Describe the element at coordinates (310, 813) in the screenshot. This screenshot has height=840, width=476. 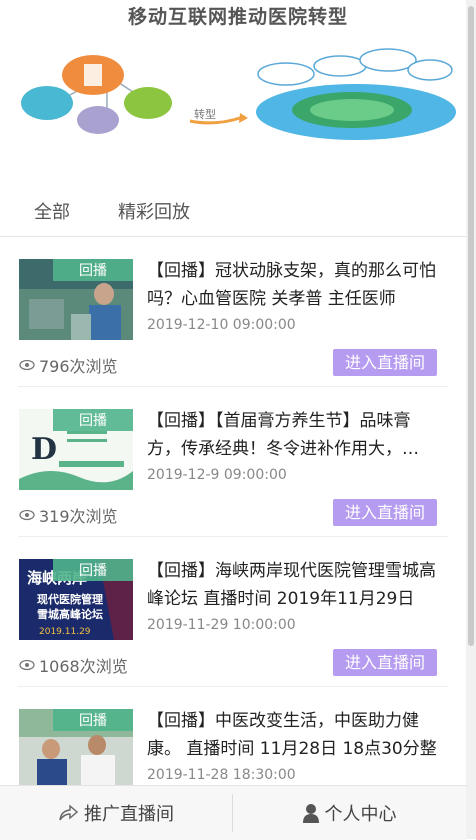
I see `user-icon` at that location.